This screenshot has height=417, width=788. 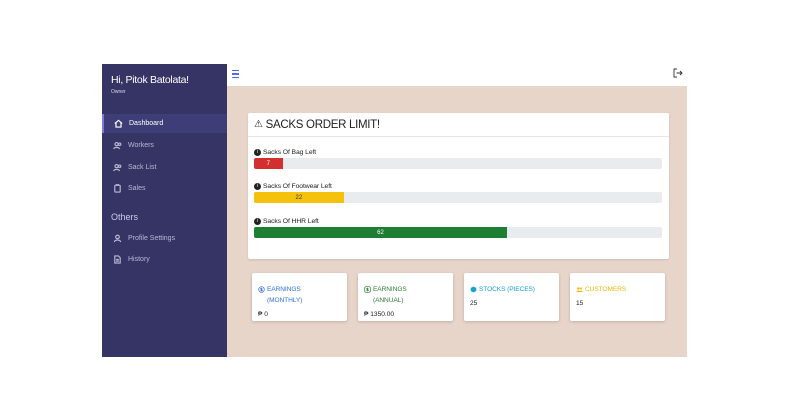 What do you see at coordinates (139, 259) in the screenshot?
I see `sidebar-item-label: History` at bounding box center [139, 259].